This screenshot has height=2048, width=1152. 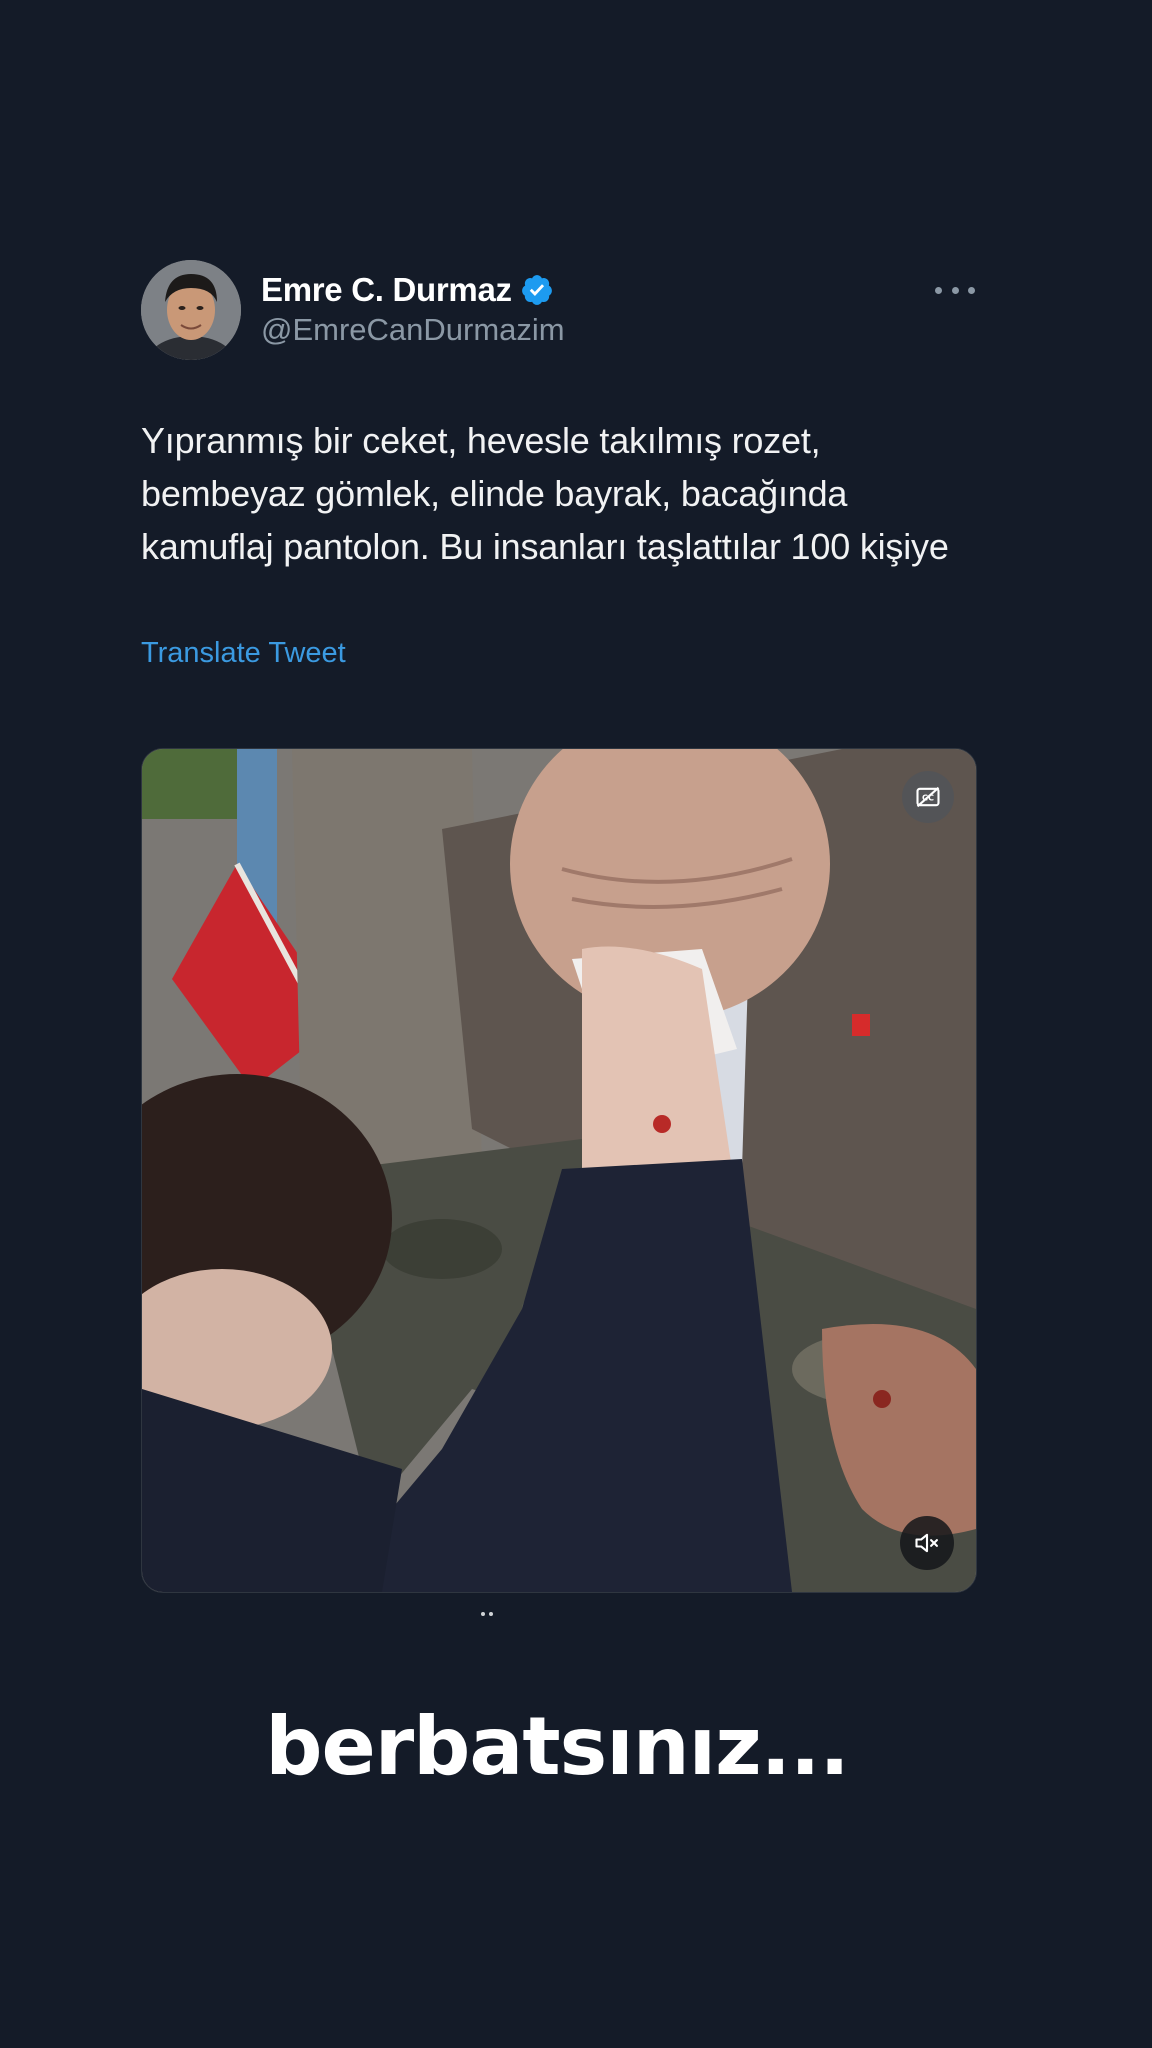 I want to click on avatar, so click(x=191, y=310).